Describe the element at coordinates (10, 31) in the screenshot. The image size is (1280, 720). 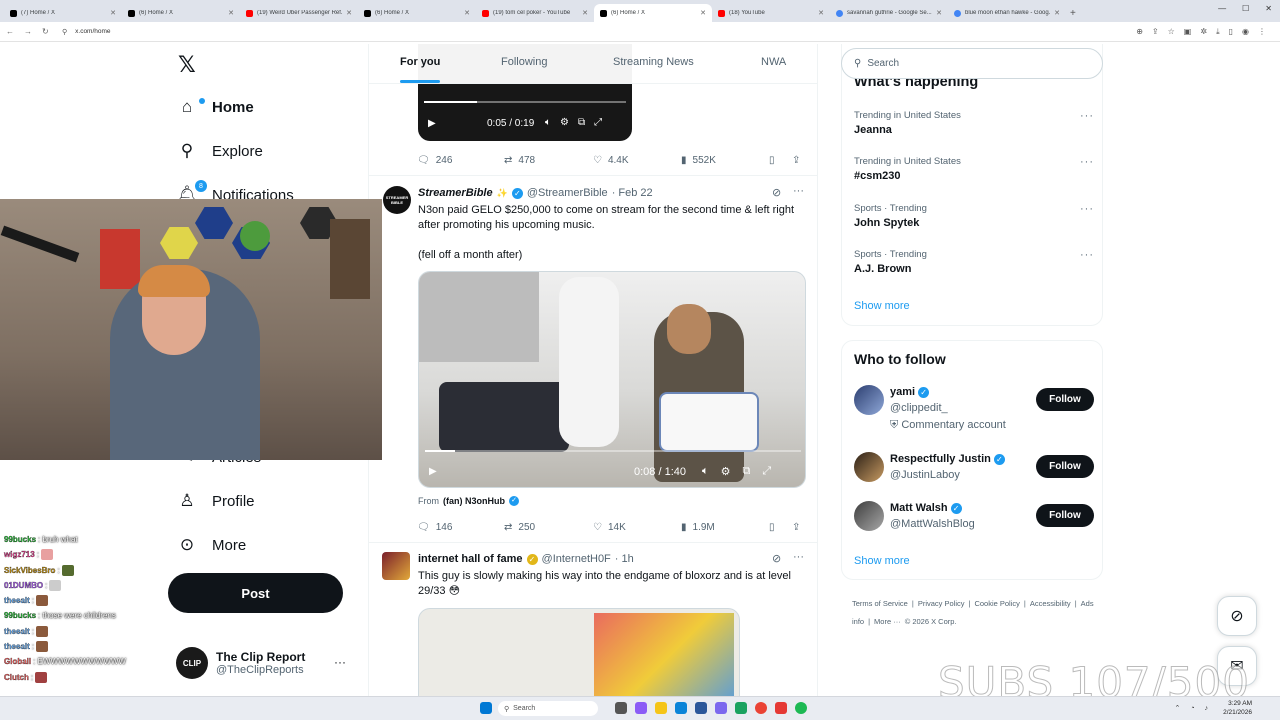
I see `back-icon: ←` at that location.